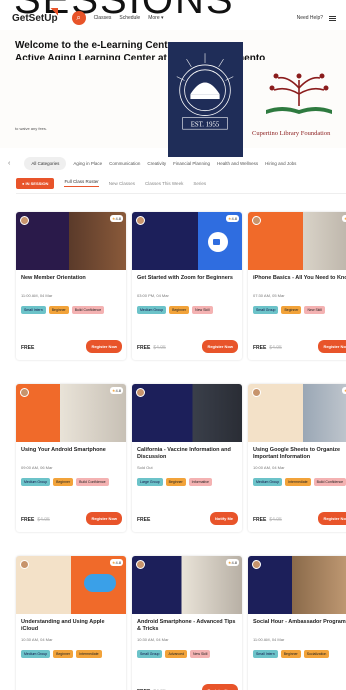 Image resolution: width=346 pixels, height=690 pixels. Describe the element at coordinates (145, 467) in the screenshot. I see `class-date: Sold Out` at that location.